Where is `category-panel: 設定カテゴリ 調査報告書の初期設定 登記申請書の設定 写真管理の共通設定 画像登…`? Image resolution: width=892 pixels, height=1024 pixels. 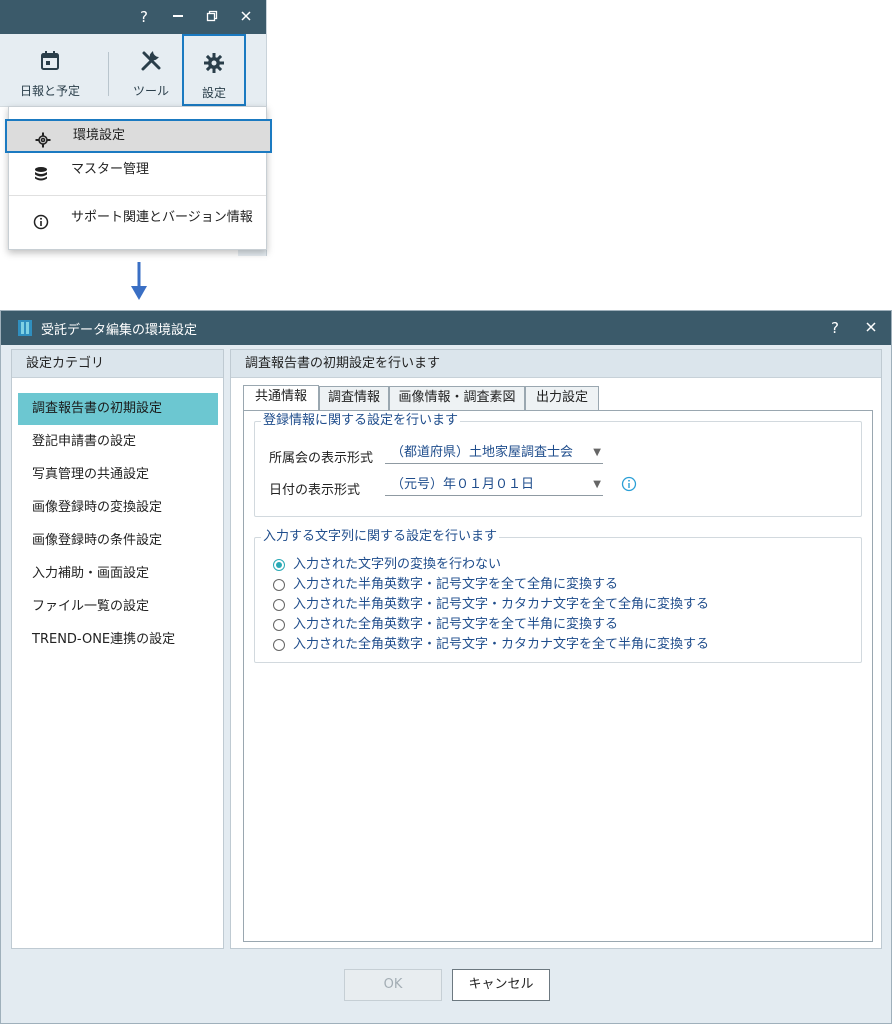
category-panel: 設定カテゴリ 調査報告書の初期設定 登記申請書の設定 写真管理の共通設定 画像登… is located at coordinates (117, 649).